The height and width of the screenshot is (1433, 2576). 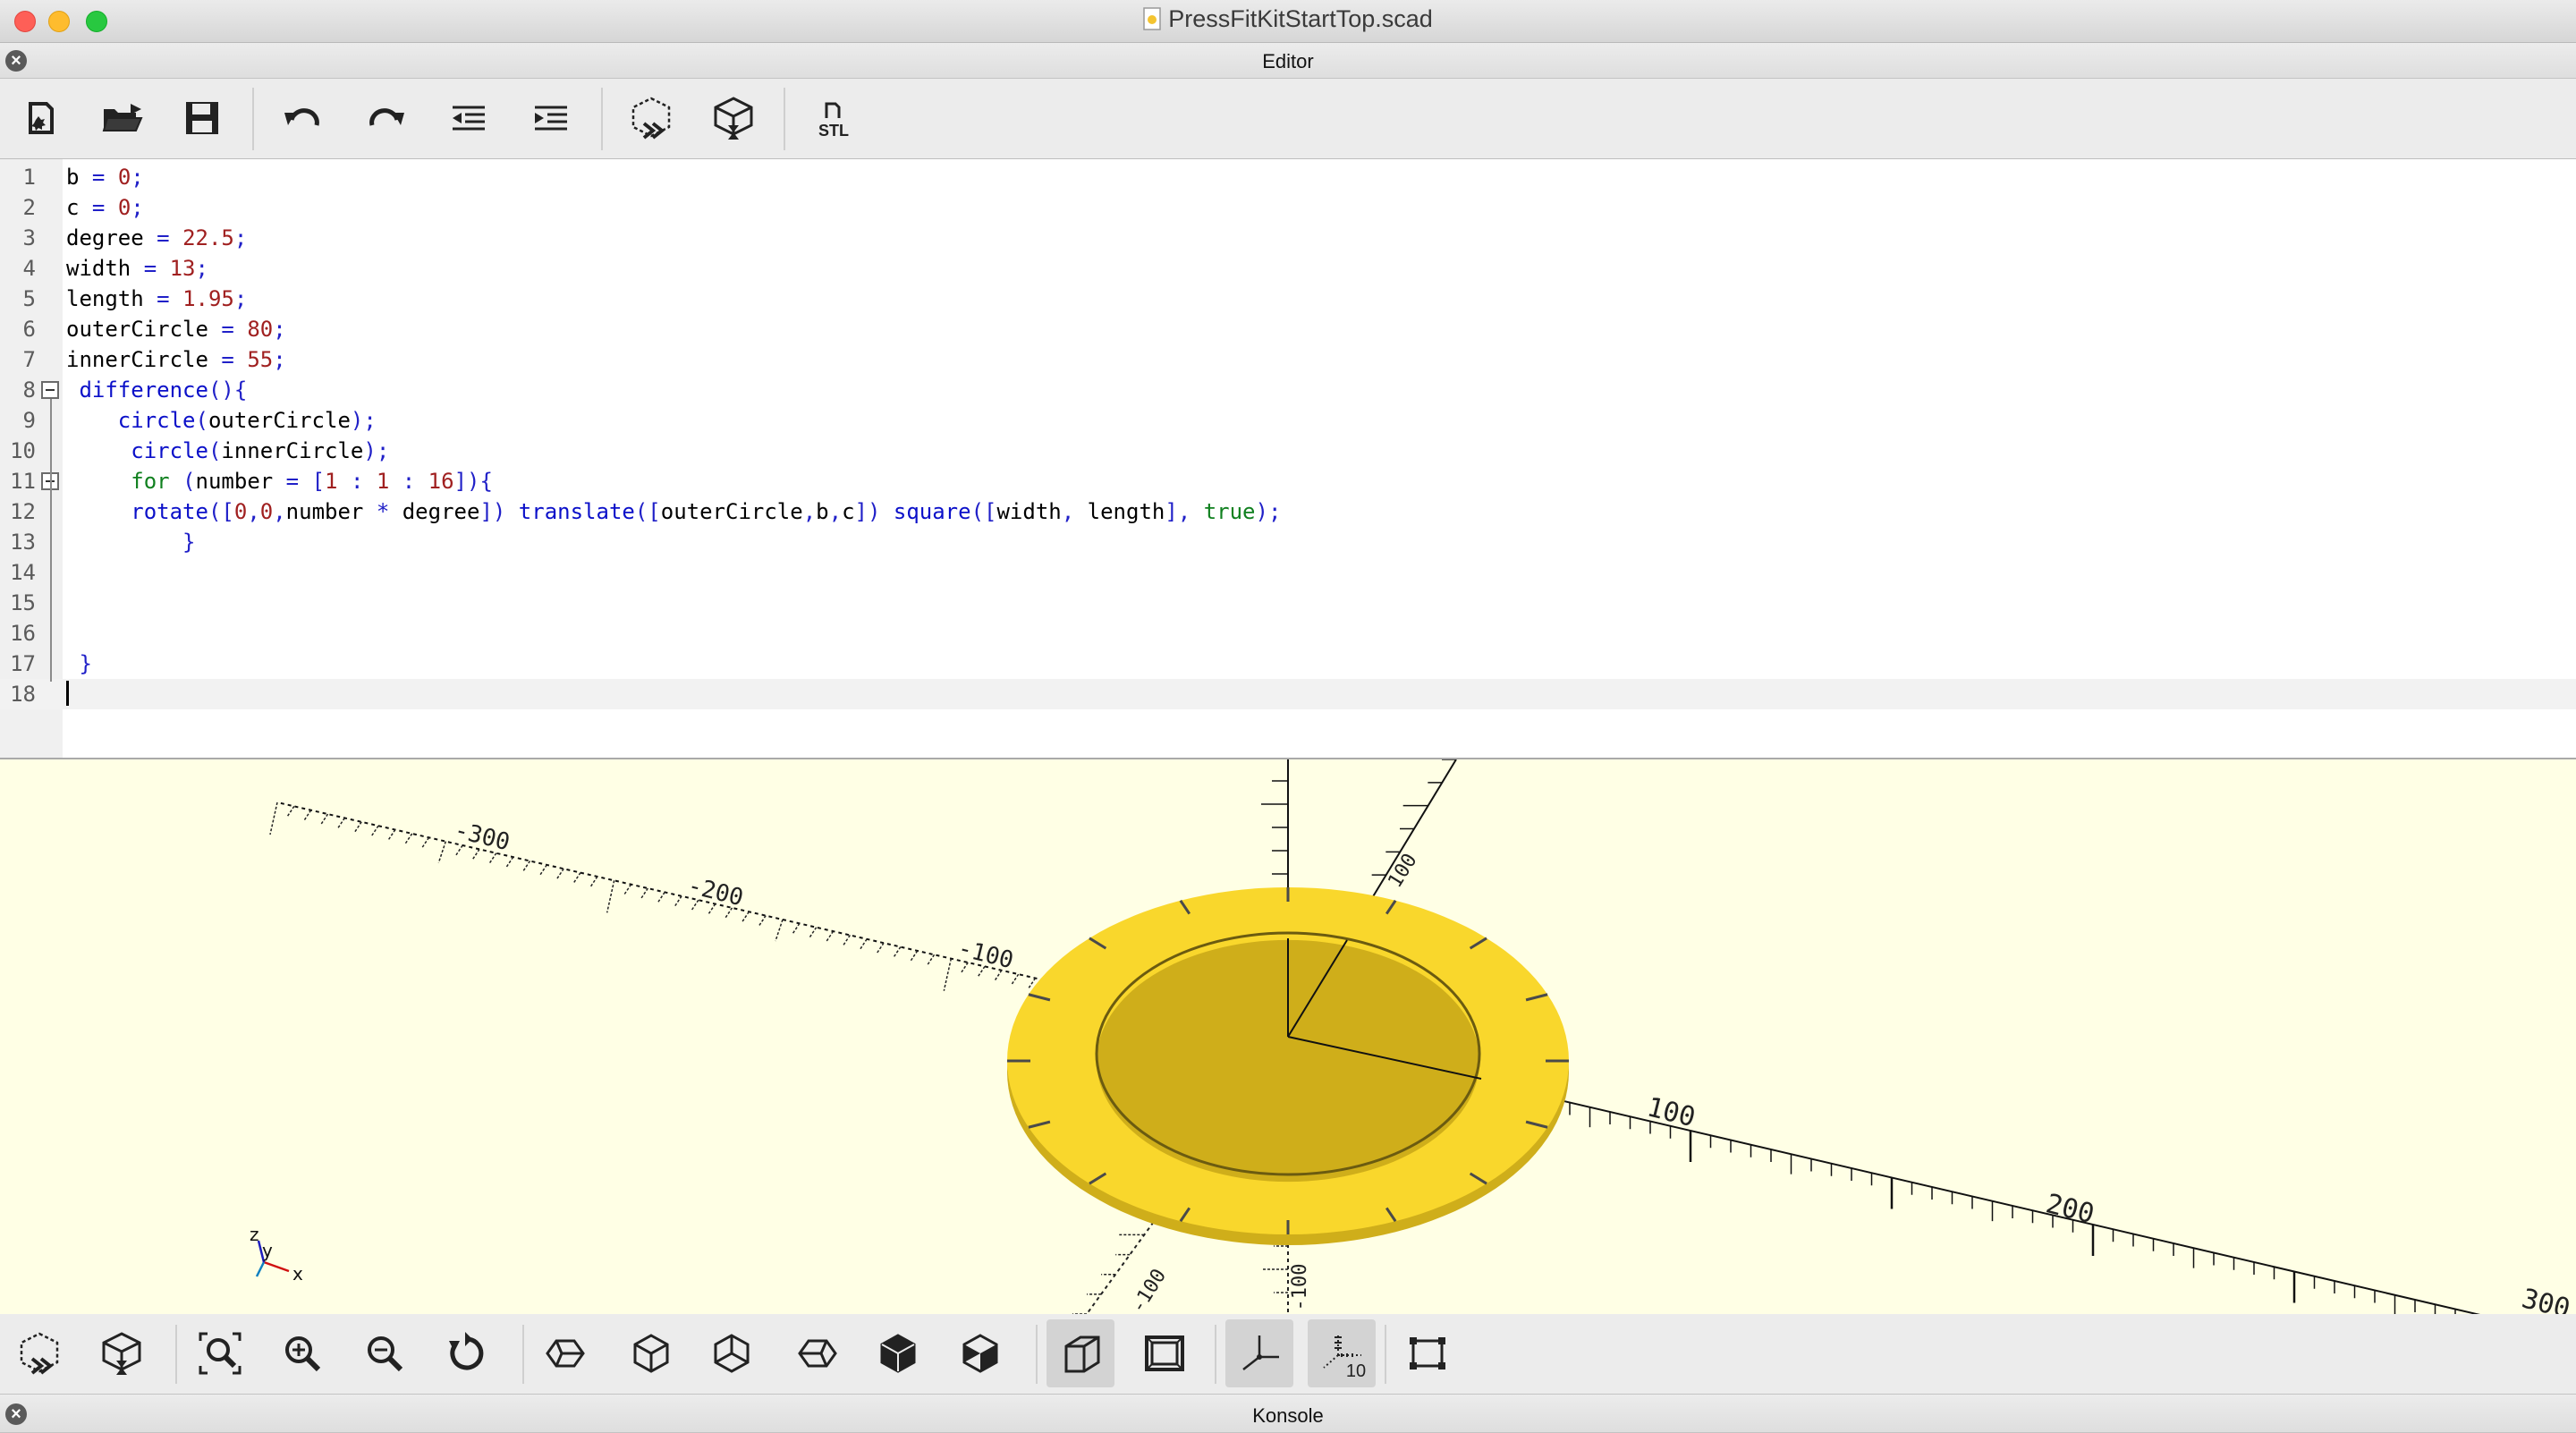 I want to click on code-line: 15, so click(x=1288, y=603).